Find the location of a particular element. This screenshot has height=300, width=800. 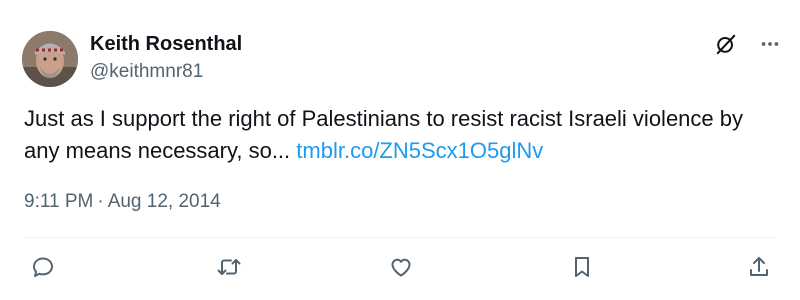

tweet-link: tmblr.co/ZN5Scx1O5glNv is located at coordinates (419, 150).